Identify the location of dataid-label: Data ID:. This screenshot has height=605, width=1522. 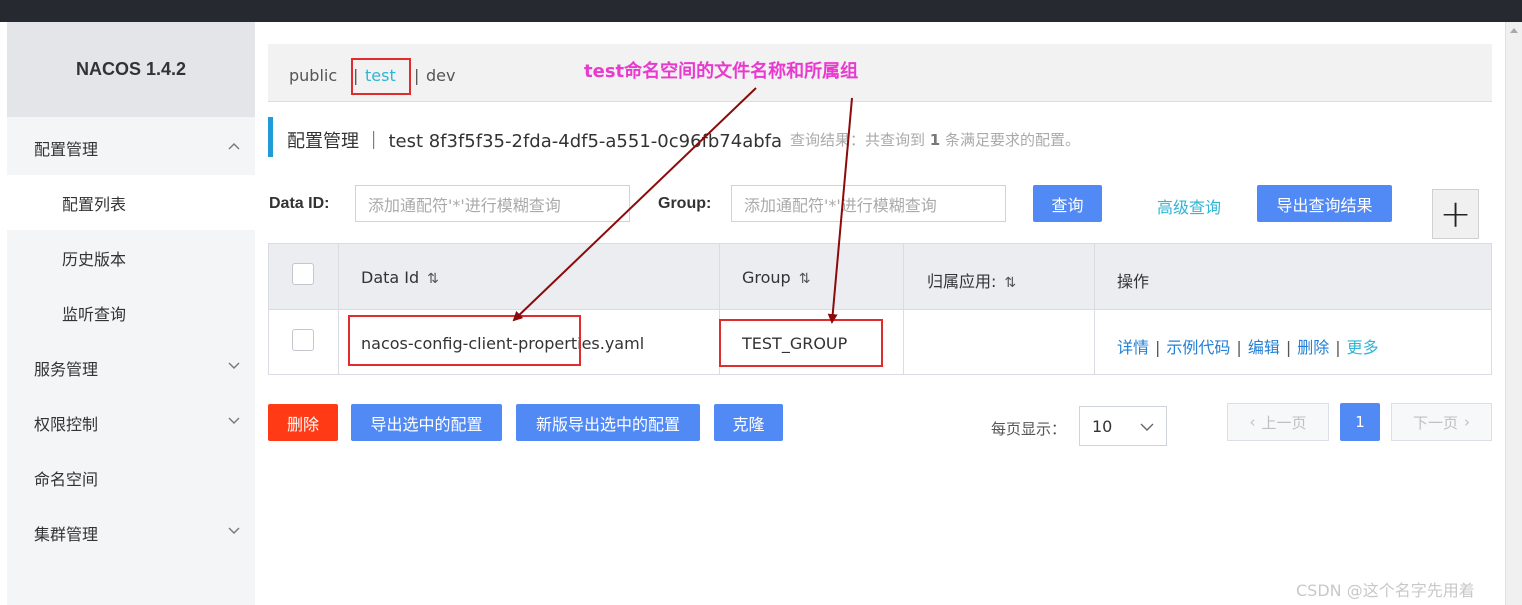
(299, 203).